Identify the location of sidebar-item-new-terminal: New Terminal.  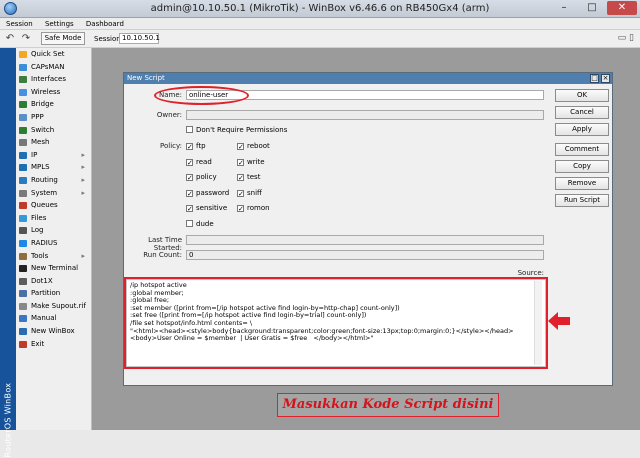
(53, 268).